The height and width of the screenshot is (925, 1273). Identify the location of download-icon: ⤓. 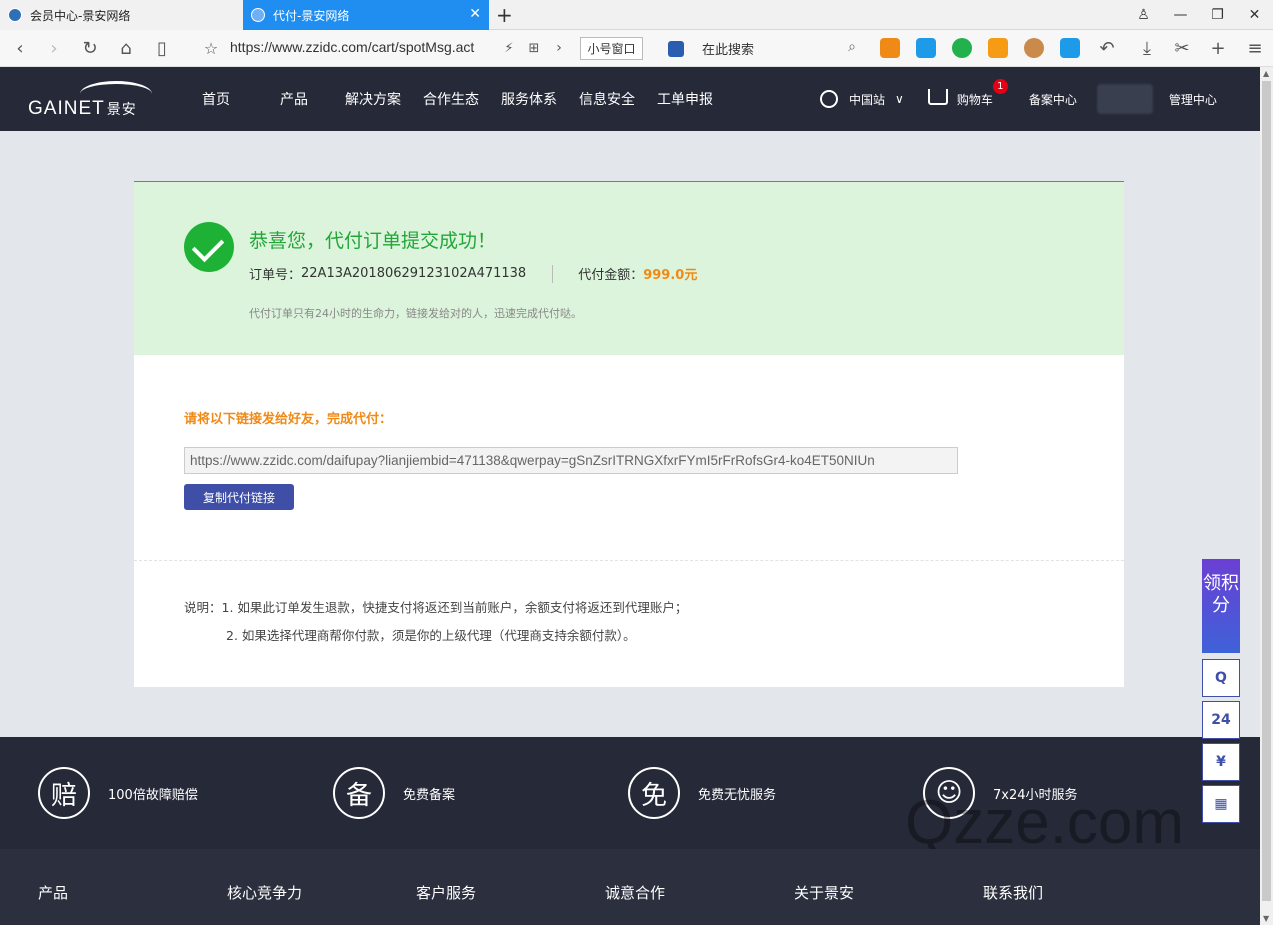
(1147, 48).